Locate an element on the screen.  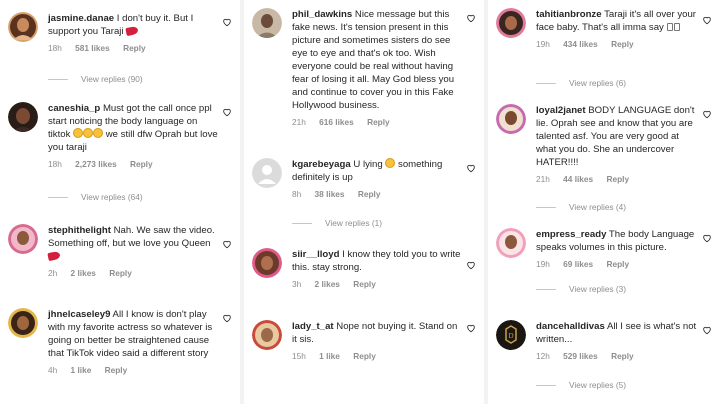
comment-username: siir__lloyd is located at coordinates (315, 254).